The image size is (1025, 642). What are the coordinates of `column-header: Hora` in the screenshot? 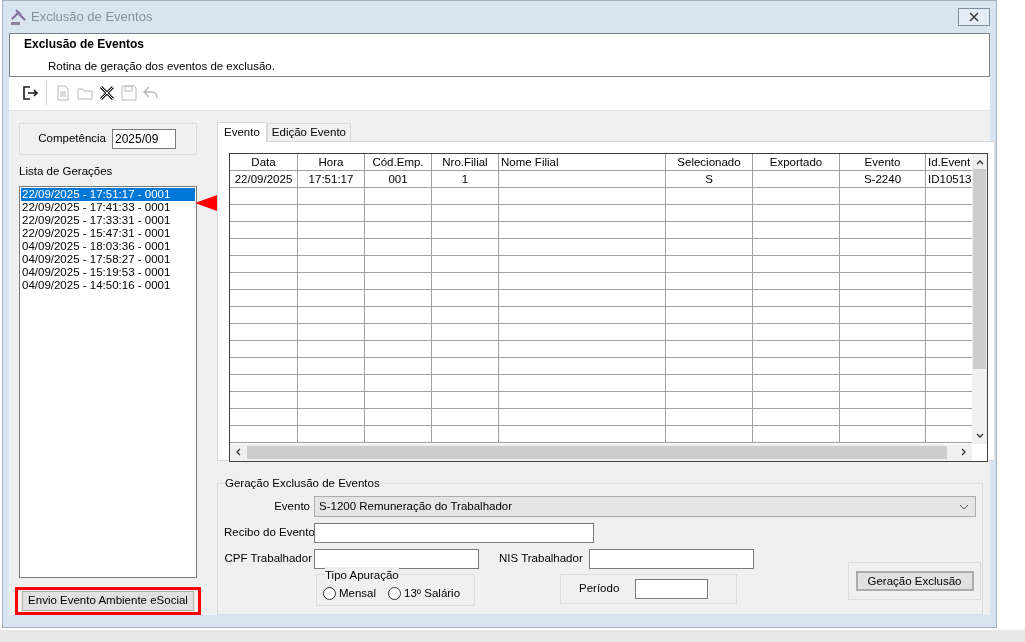 It's located at (331, 162).